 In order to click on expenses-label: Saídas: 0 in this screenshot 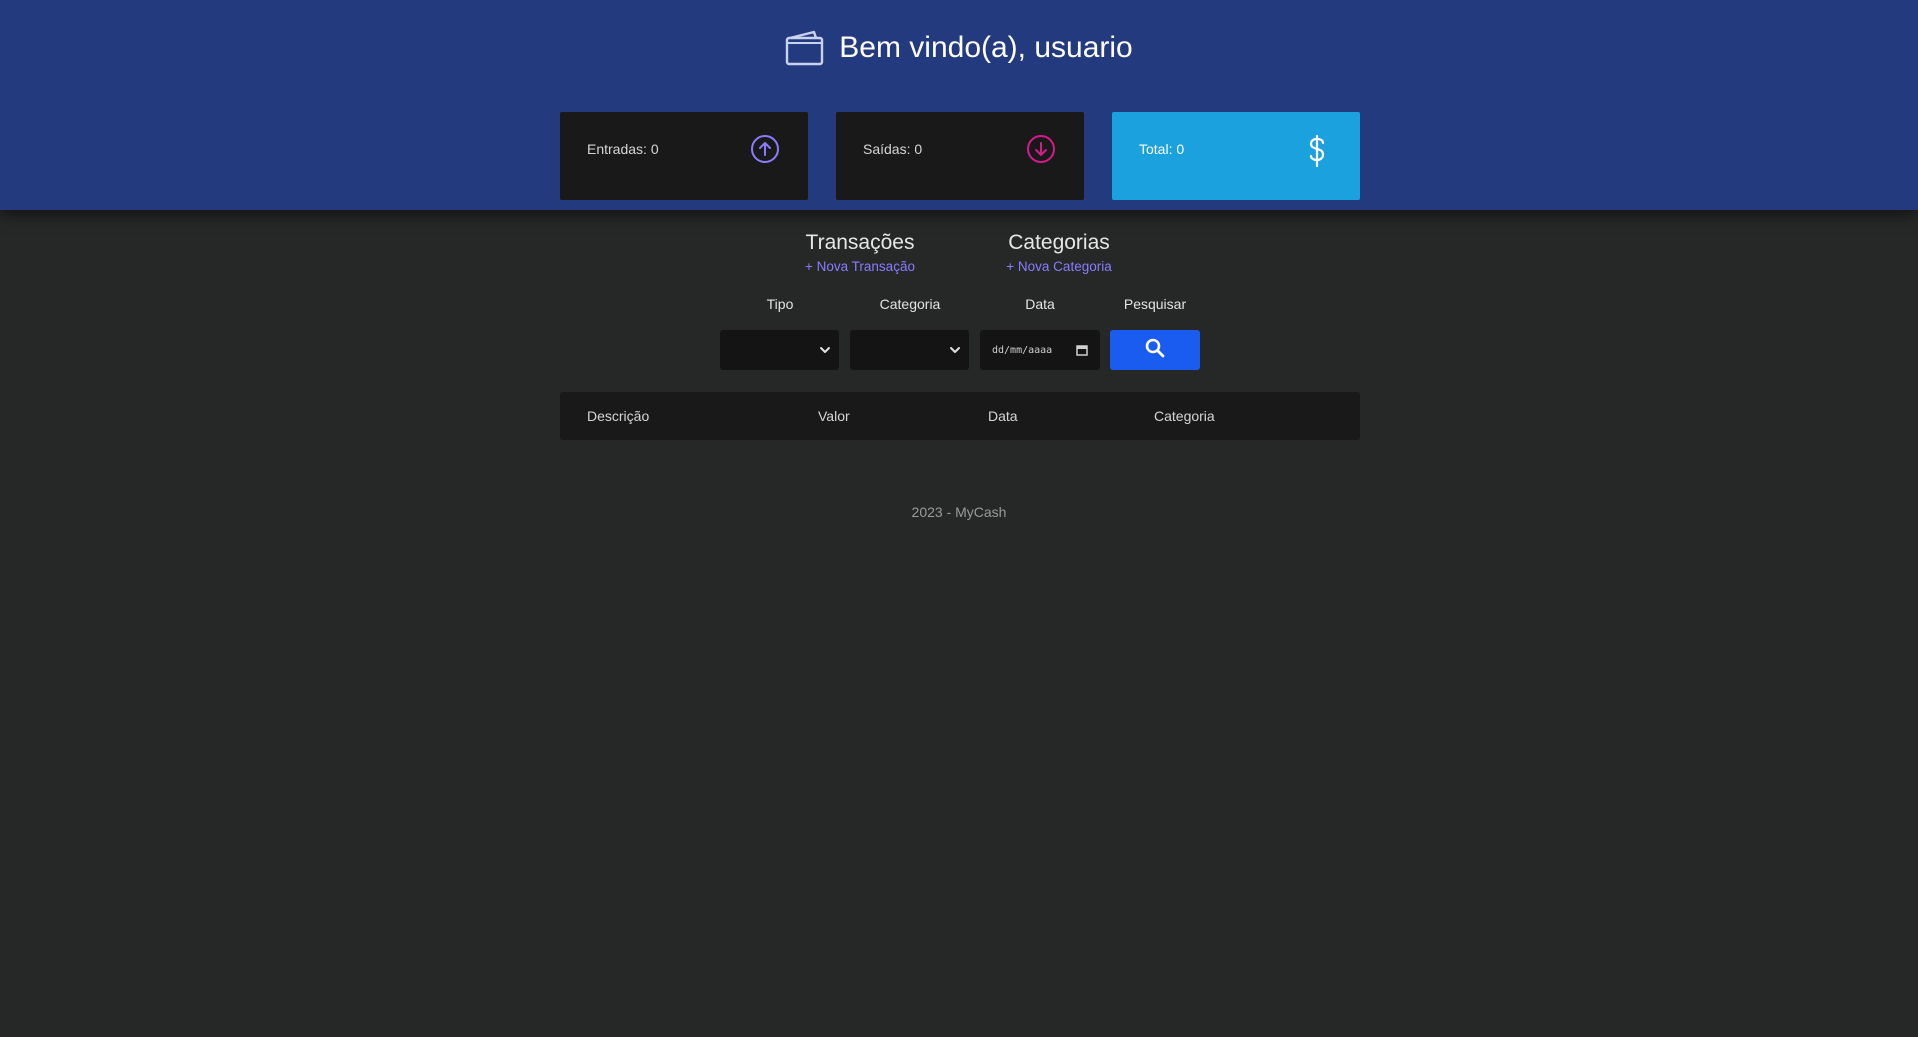, I will do `click(893, 149)`.